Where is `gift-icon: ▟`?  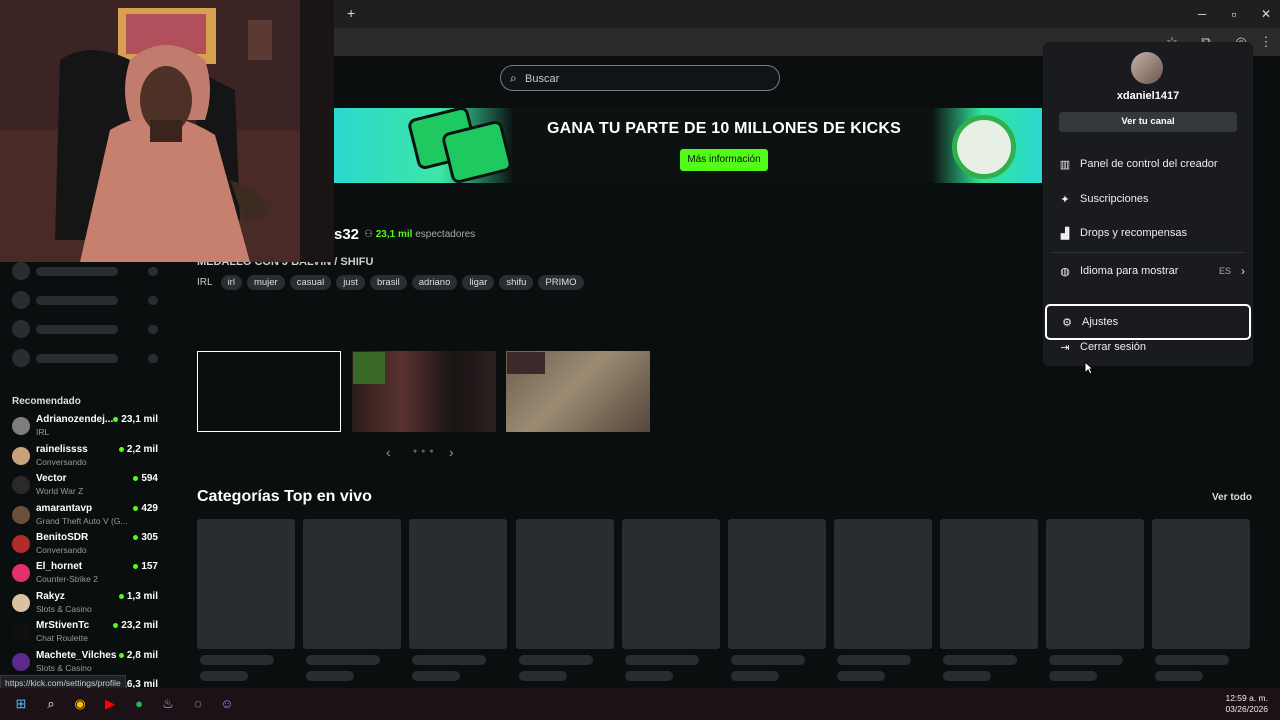 gift-icon: ▟ is located at coordinates (1065, 234).